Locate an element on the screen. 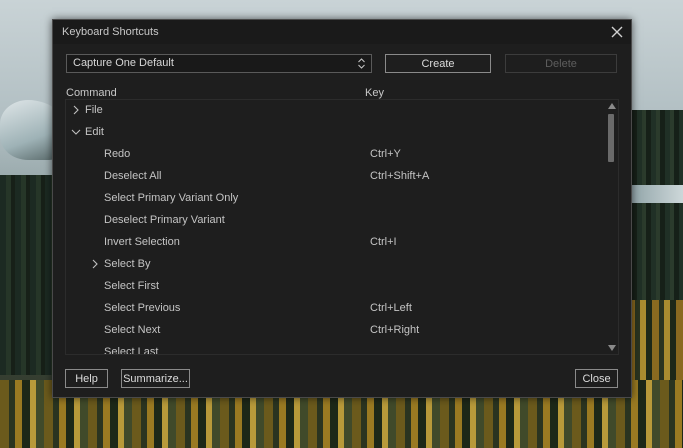 This screenshot has height=448, width=683. list-item-label: Select Previous is located at coordinates (142, 308).